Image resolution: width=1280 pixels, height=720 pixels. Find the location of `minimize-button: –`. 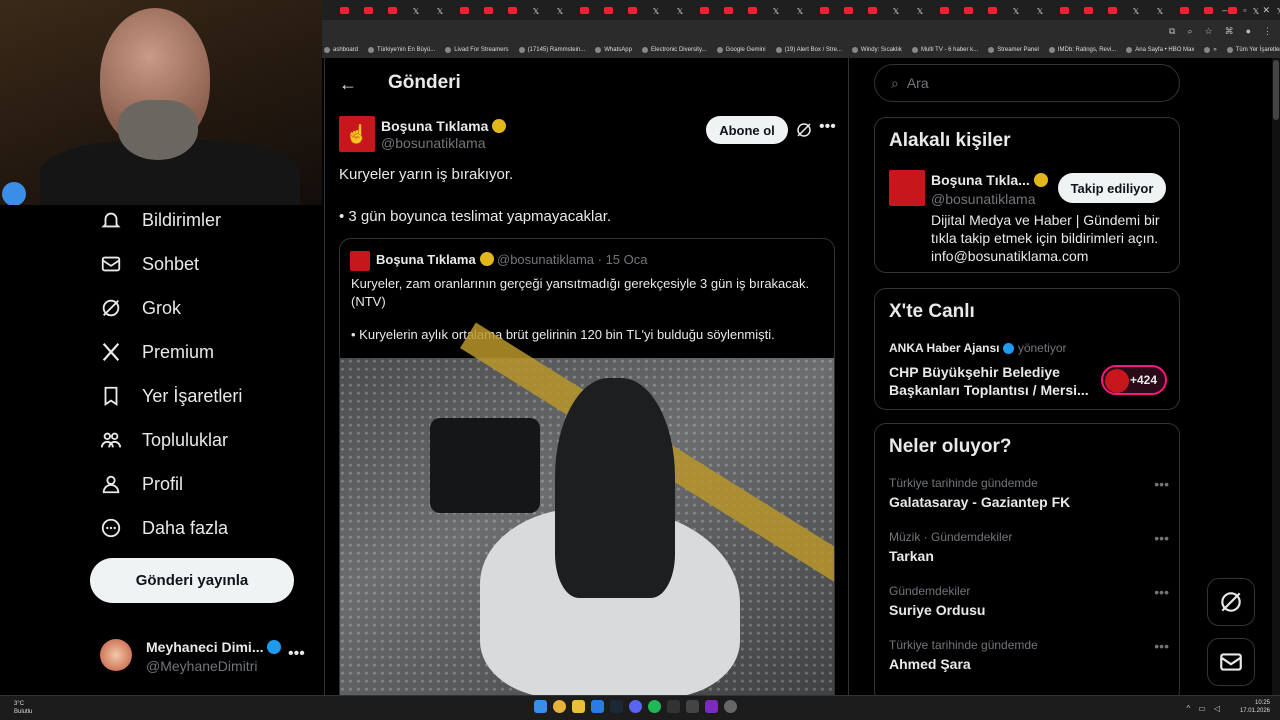

minimize-button: – is located at coordinates (1224, 10).